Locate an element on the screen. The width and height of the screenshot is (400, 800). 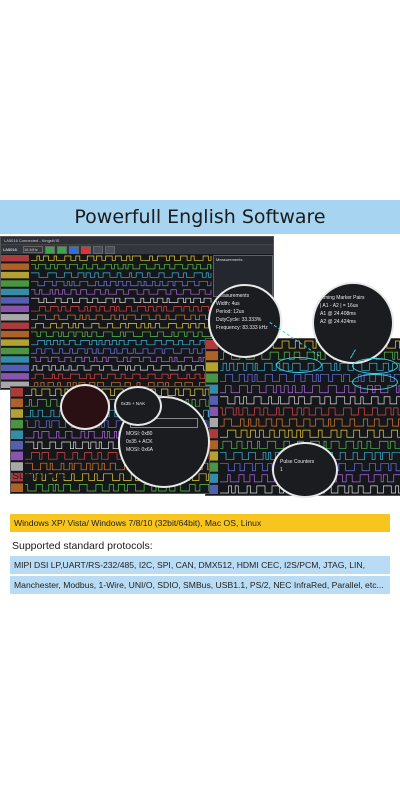
banner-title: Powerfull English Software is located at coordinates (200, 217).